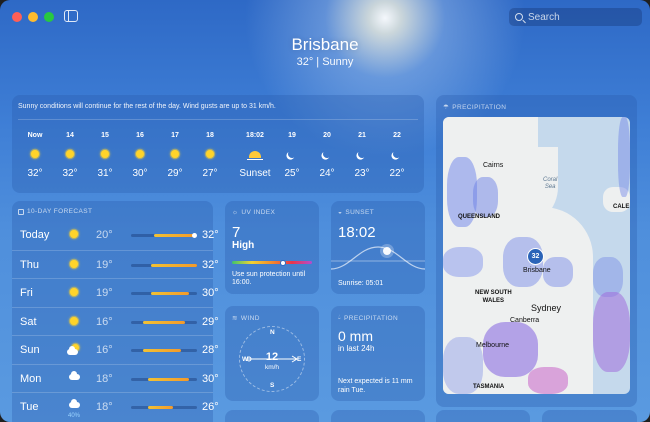  I want to click on sun-path-graph, so click(378, 257).